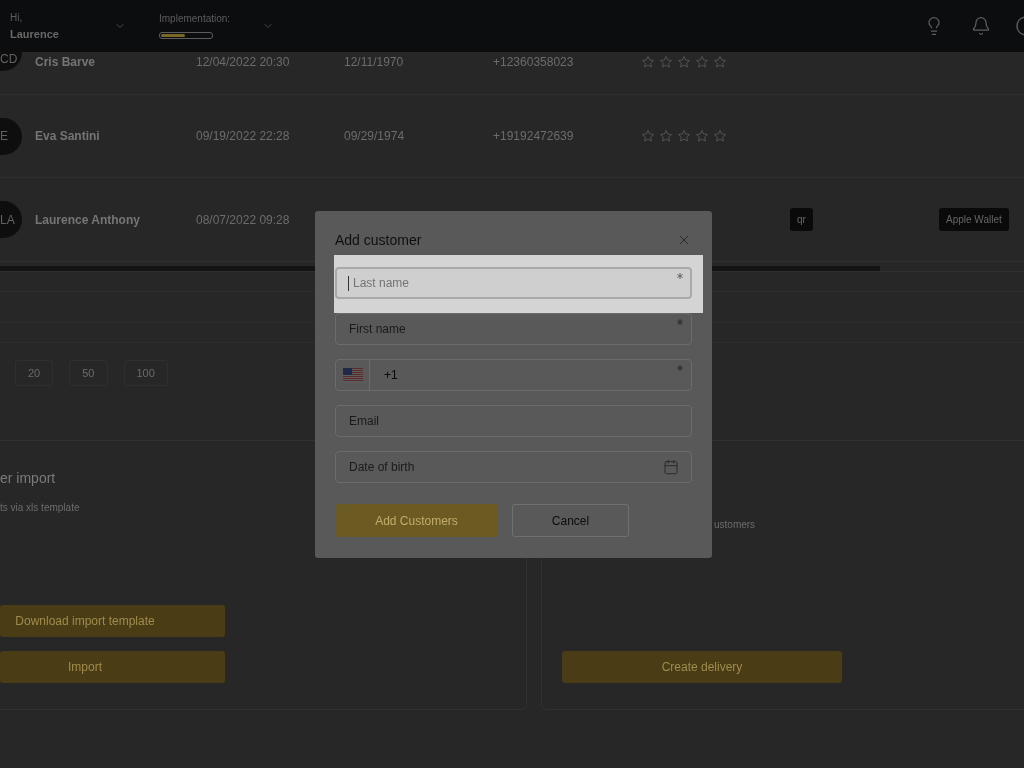 This screenshot has height=768, width=1024. I want to click on customer-name: Cris Barve, so click(65, 62).